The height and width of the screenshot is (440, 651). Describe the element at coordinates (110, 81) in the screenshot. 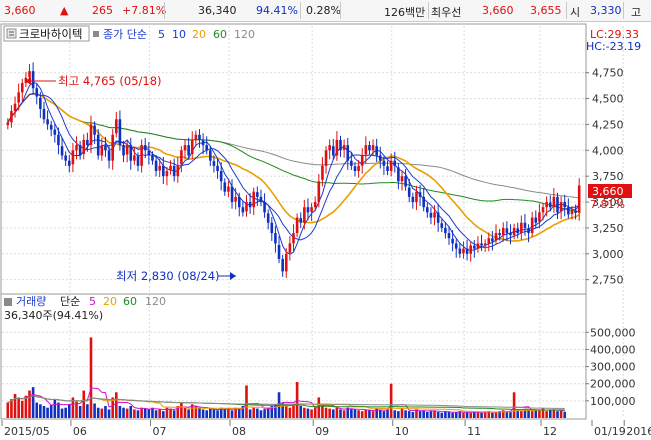

I see `max-price-label: 최고 4,765 (05/18)` at that location.